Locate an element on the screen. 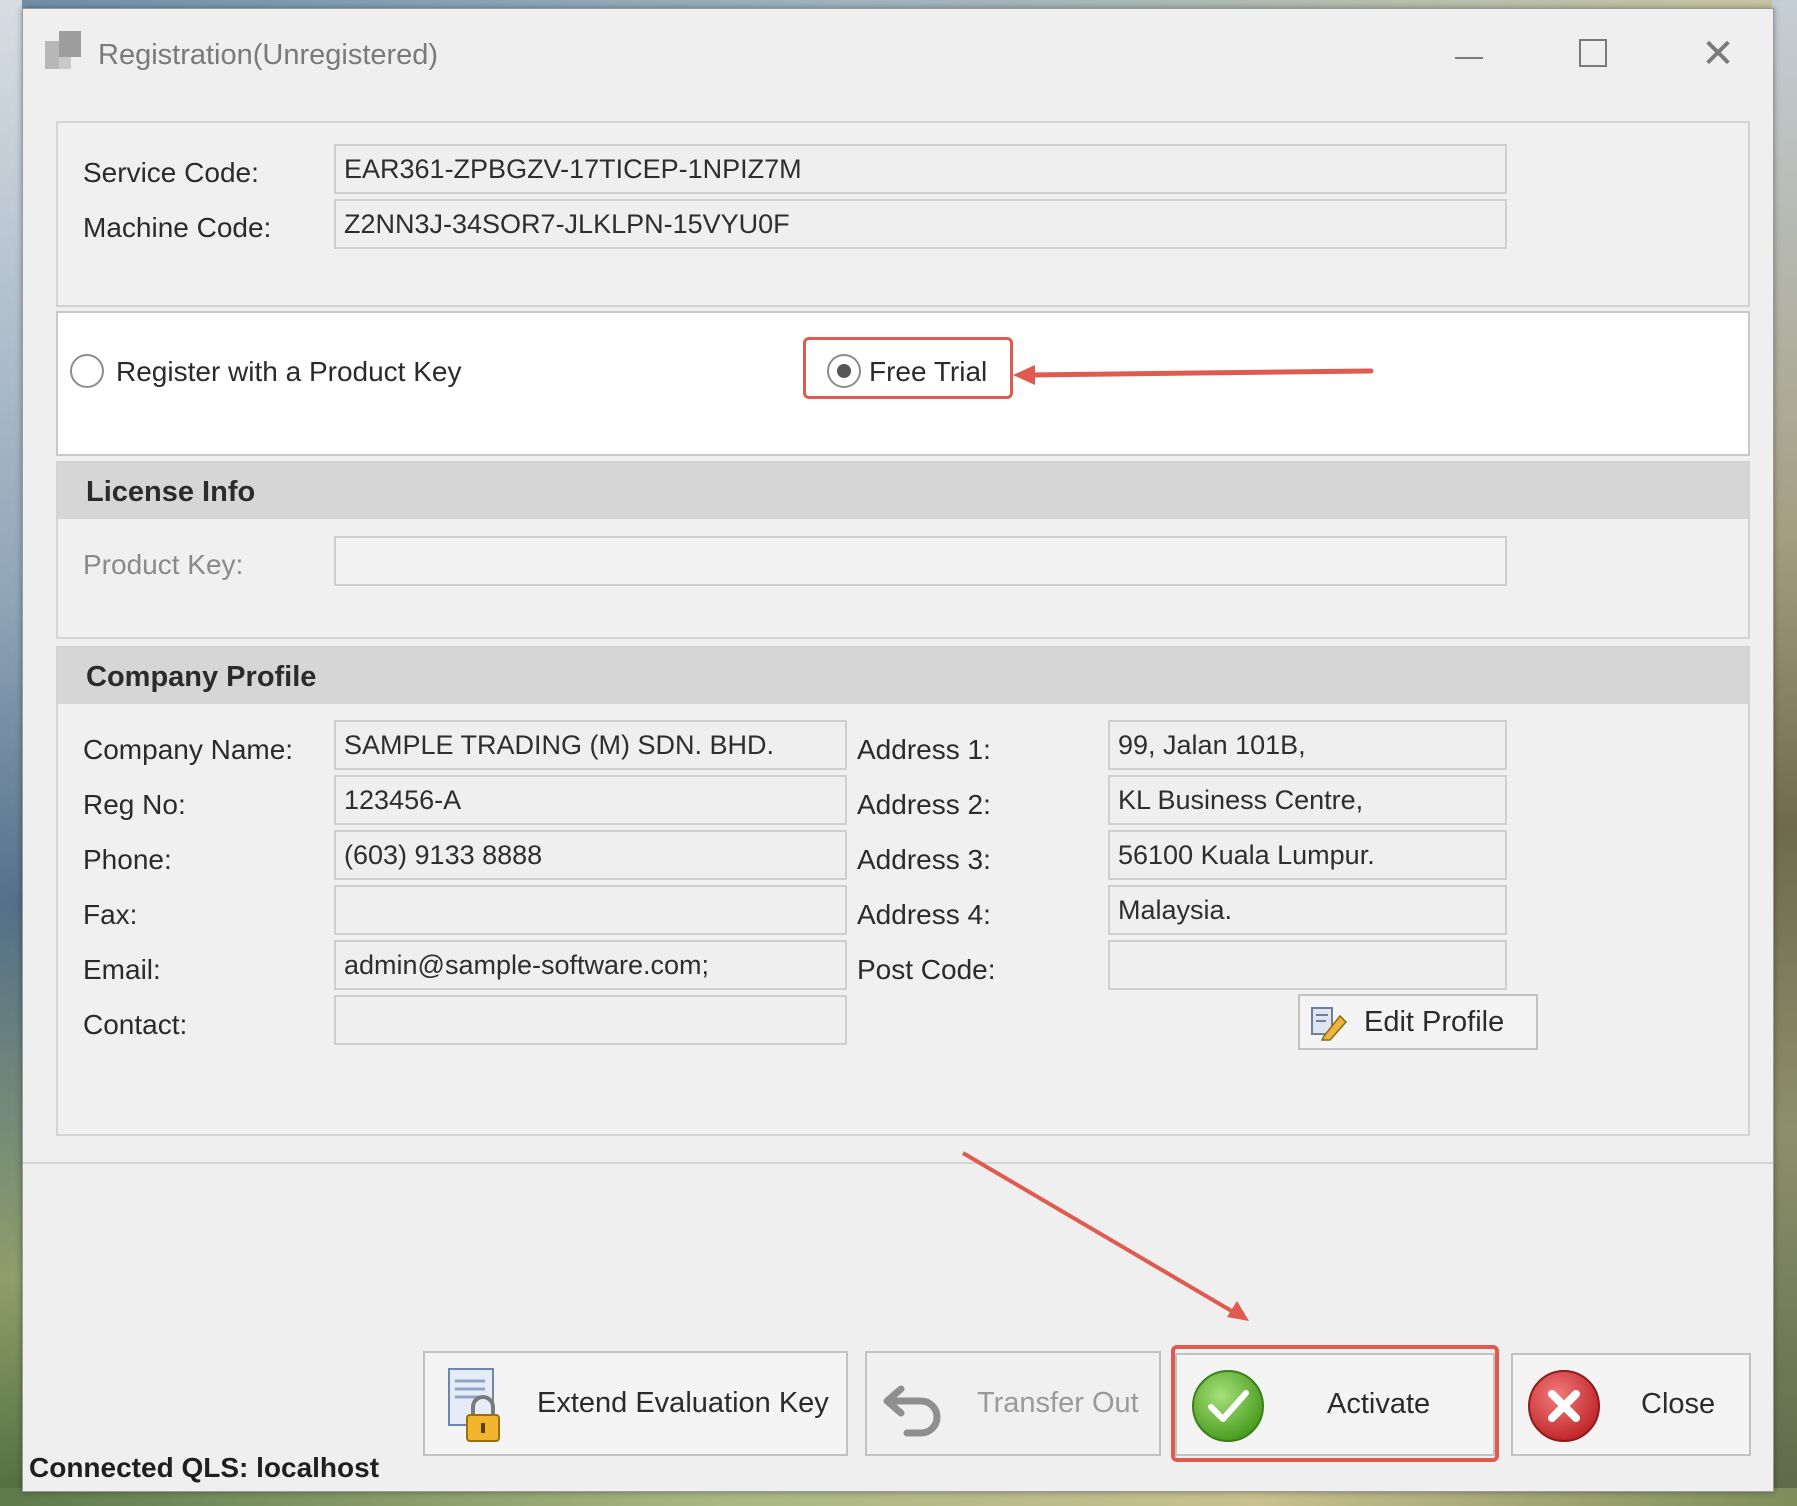  address-4-label: Address 4: is located at coordinates (924, 914).